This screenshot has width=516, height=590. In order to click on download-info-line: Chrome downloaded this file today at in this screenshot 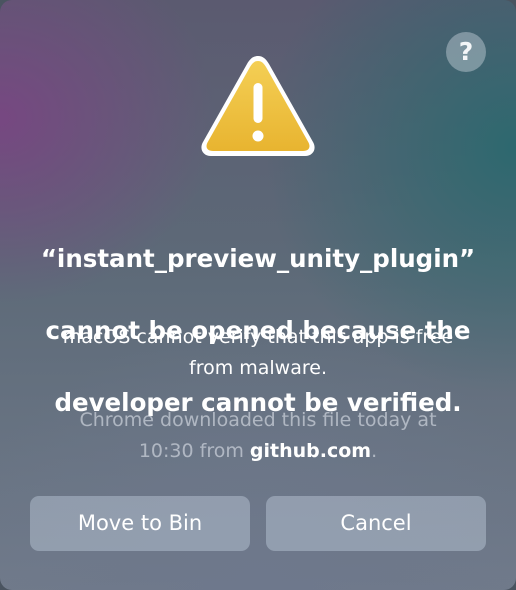, I will do `click(258, 420)`.